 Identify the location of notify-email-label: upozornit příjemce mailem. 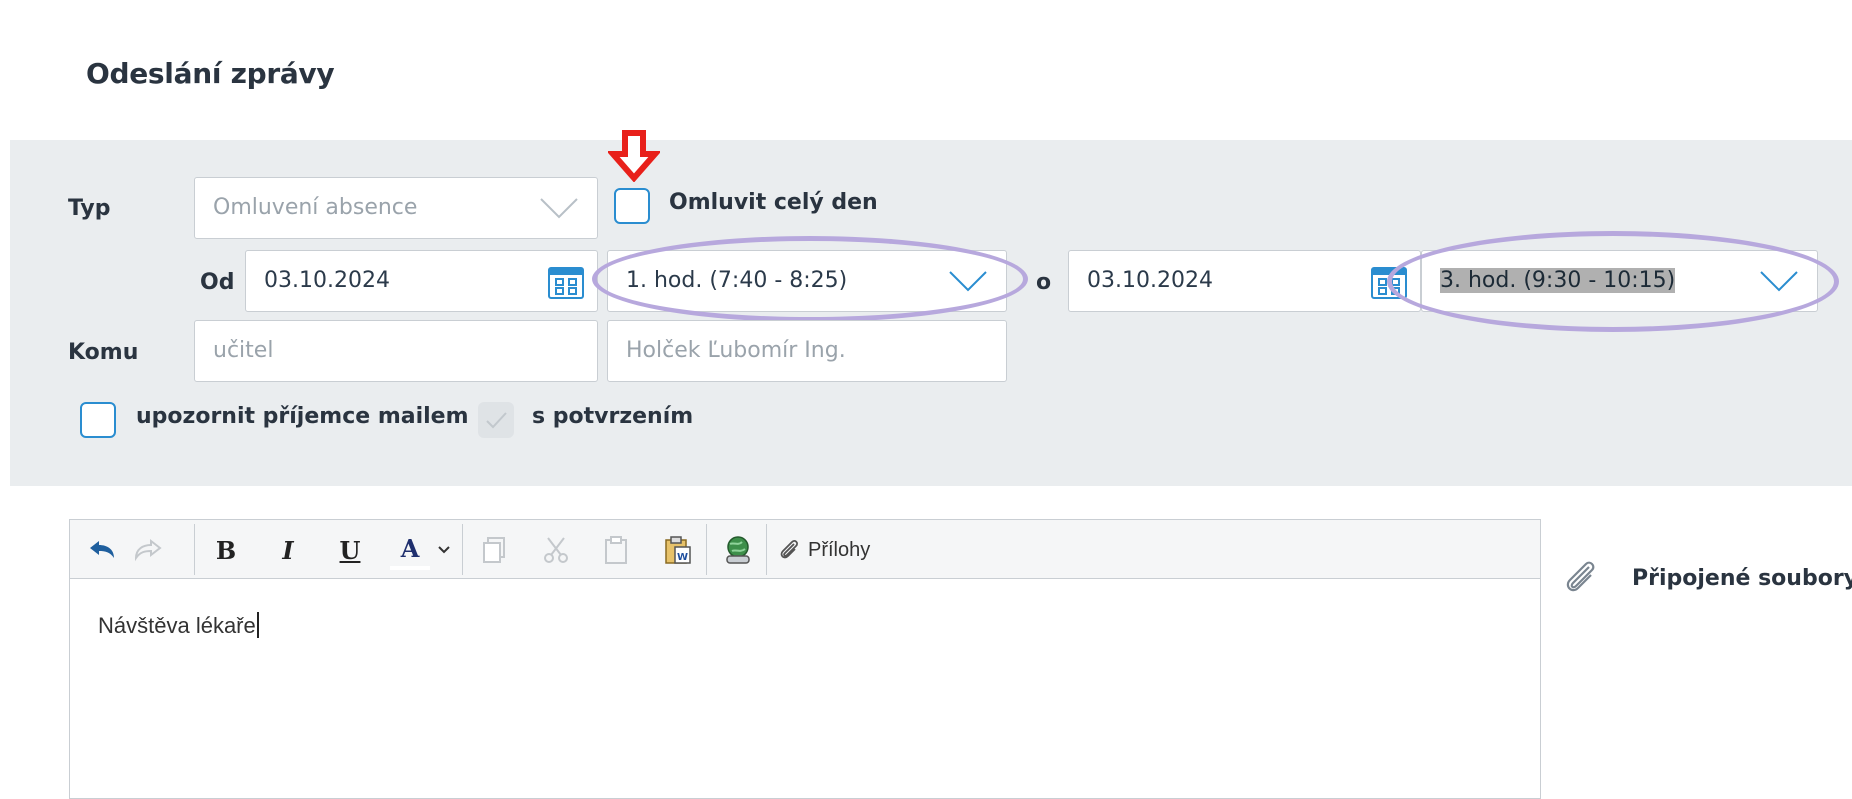
(302, 416).